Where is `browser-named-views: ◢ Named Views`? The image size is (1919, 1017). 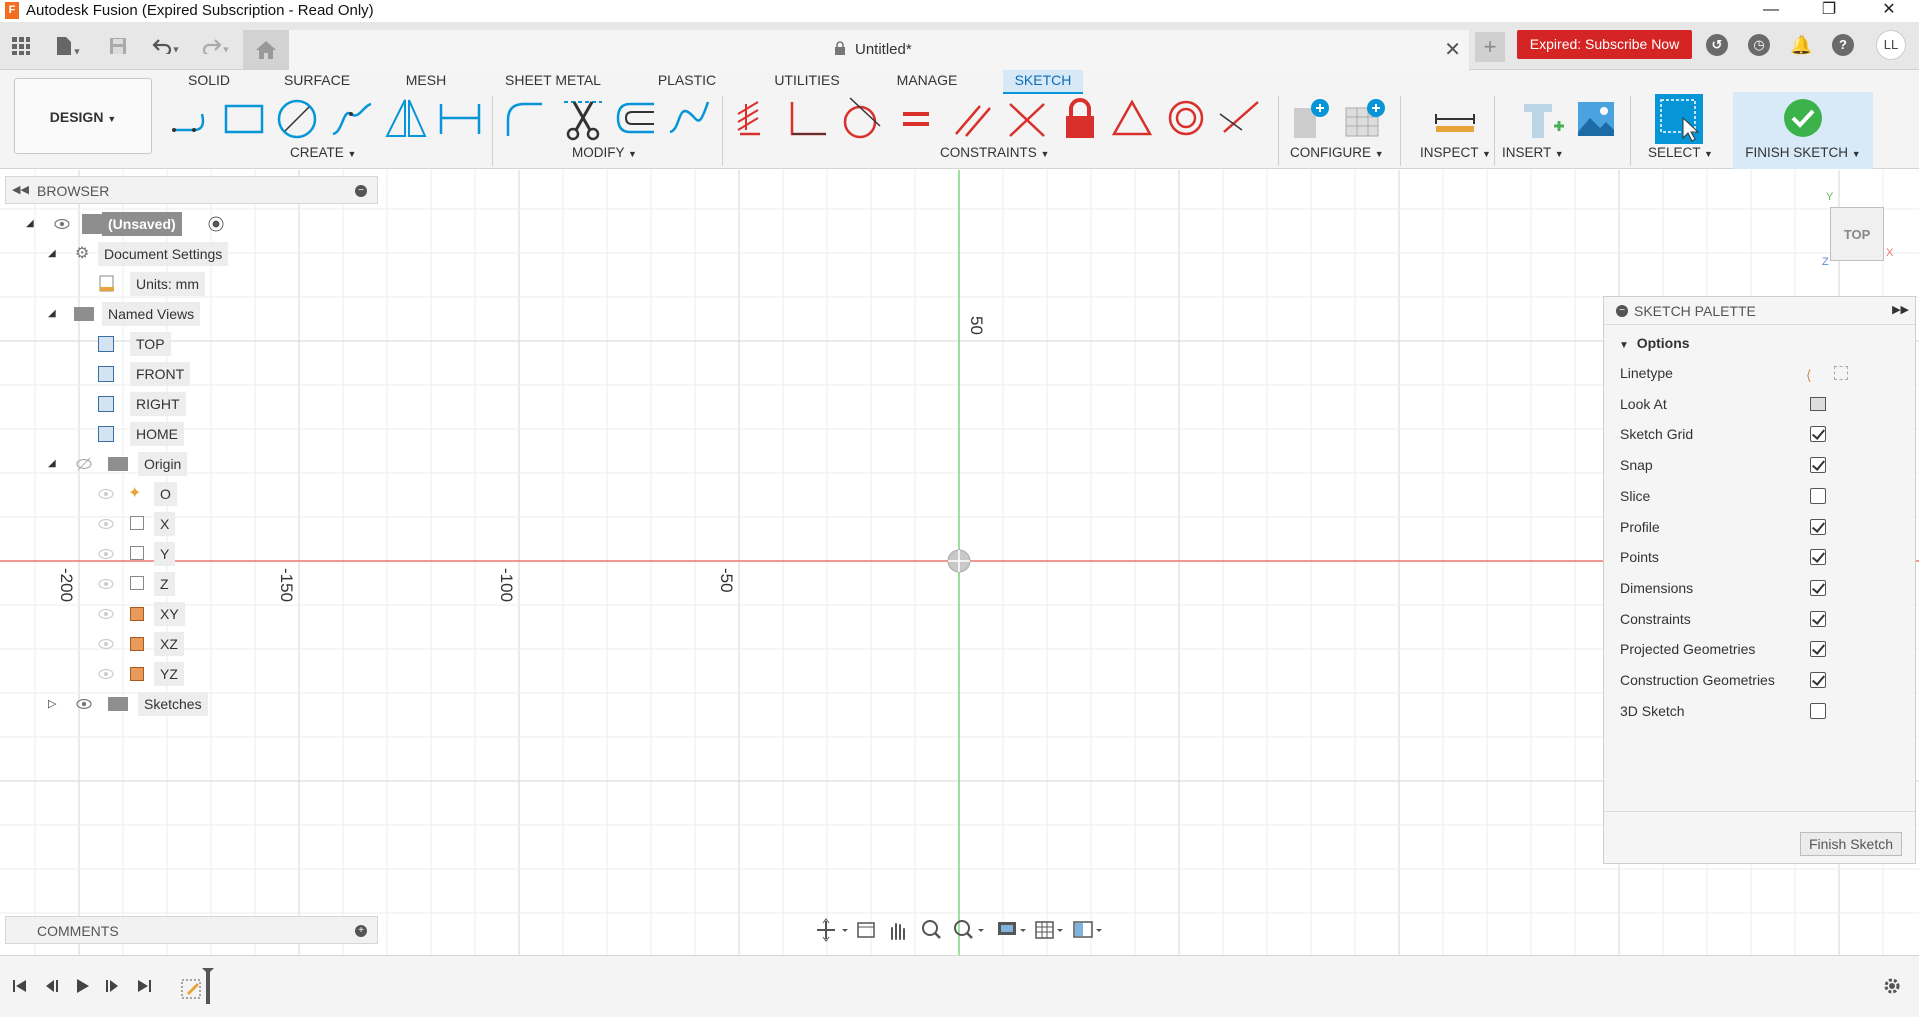 browser-named-views: ◢ Named Views is located at coordinates (148, 314).